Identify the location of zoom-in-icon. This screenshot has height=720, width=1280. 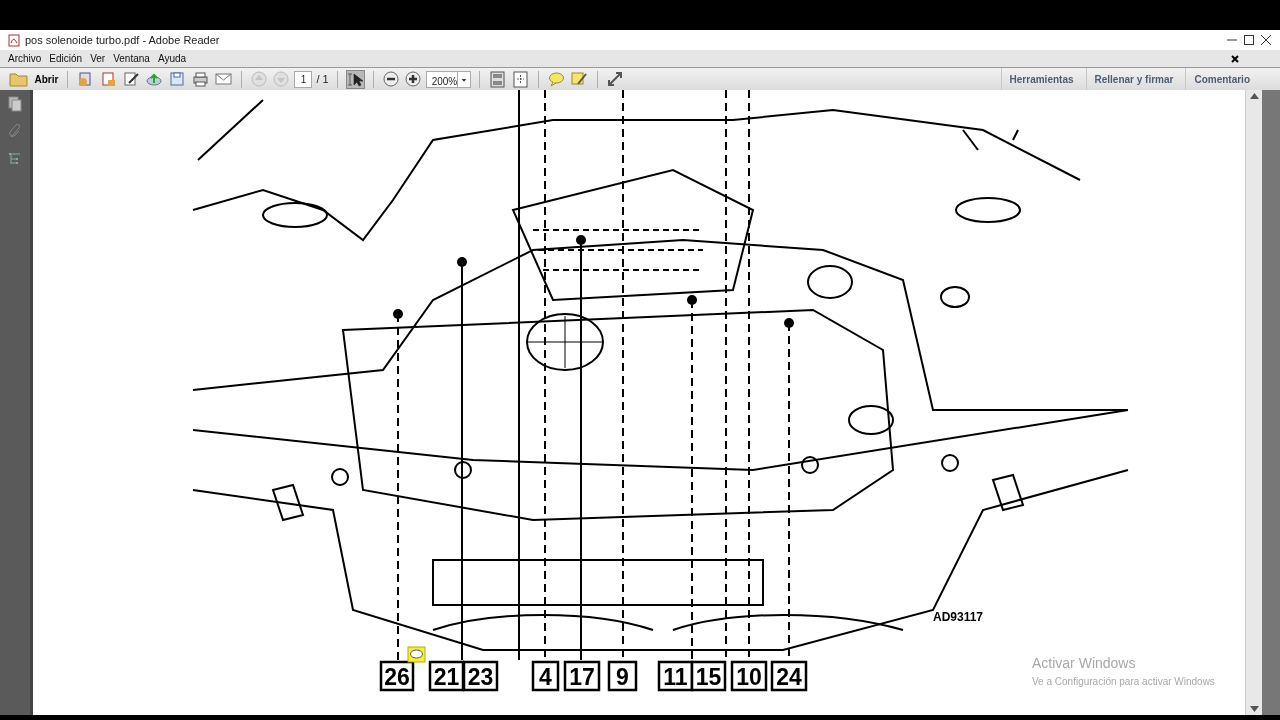
(412, 79).